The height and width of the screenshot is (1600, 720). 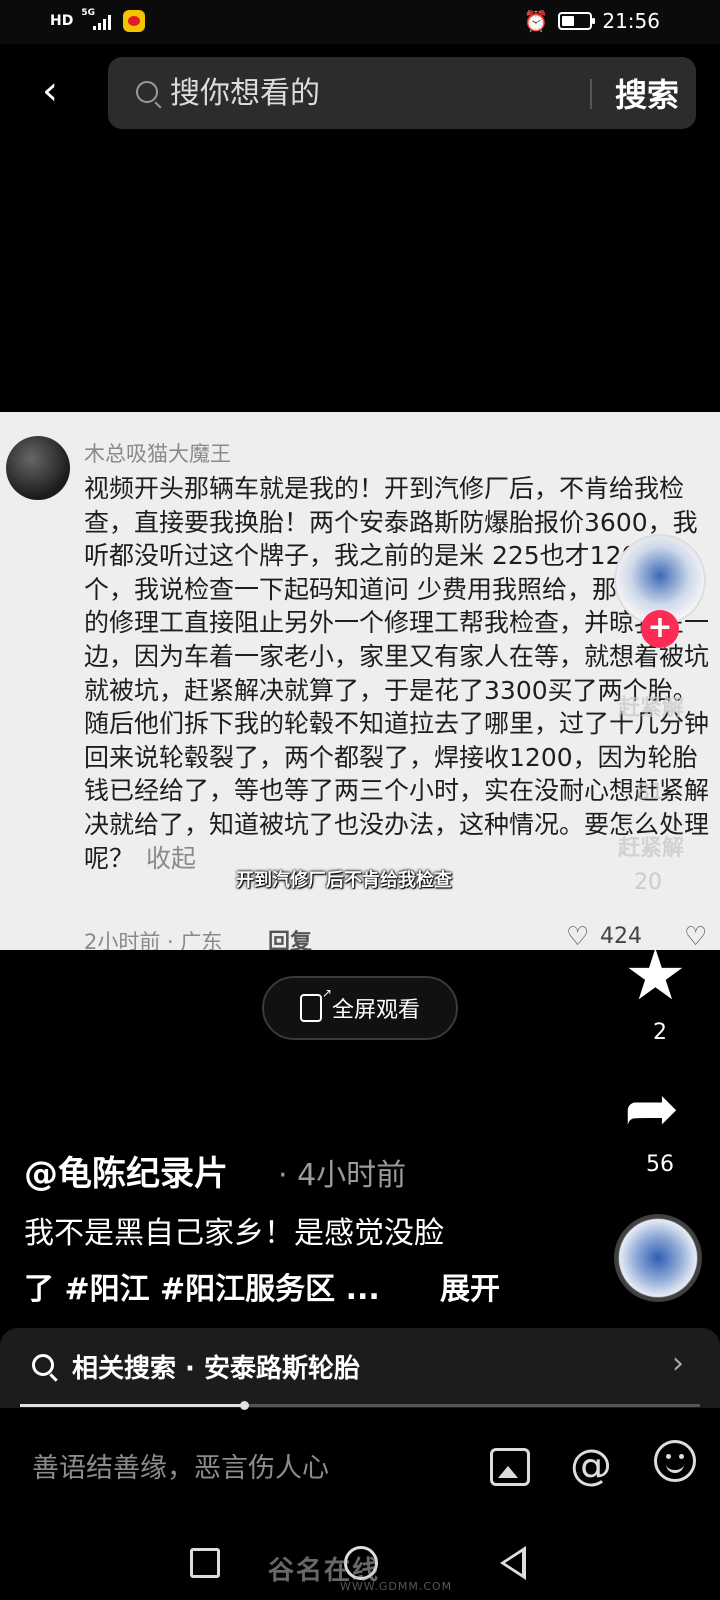 What do you see at coordinates (38, 468) in the screenshot?
I see `commenter-avatar` at bounding box center [38, 468].